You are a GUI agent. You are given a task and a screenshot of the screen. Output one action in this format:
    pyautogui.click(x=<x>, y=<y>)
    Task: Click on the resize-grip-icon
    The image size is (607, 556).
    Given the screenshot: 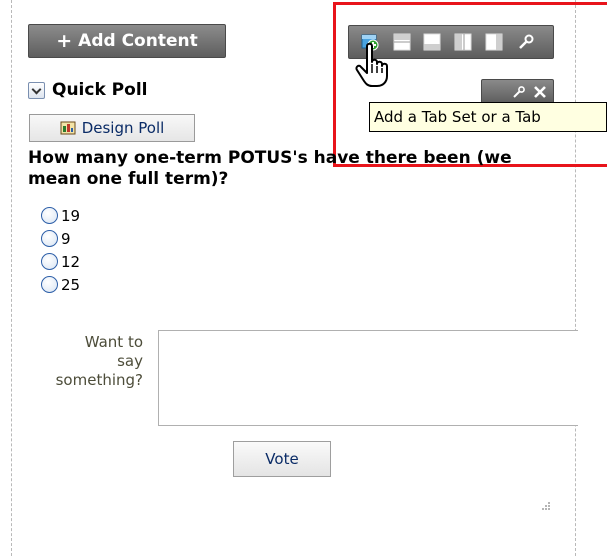 What is the action you would take?
    pyautogui.click(x=544, y=505)
    